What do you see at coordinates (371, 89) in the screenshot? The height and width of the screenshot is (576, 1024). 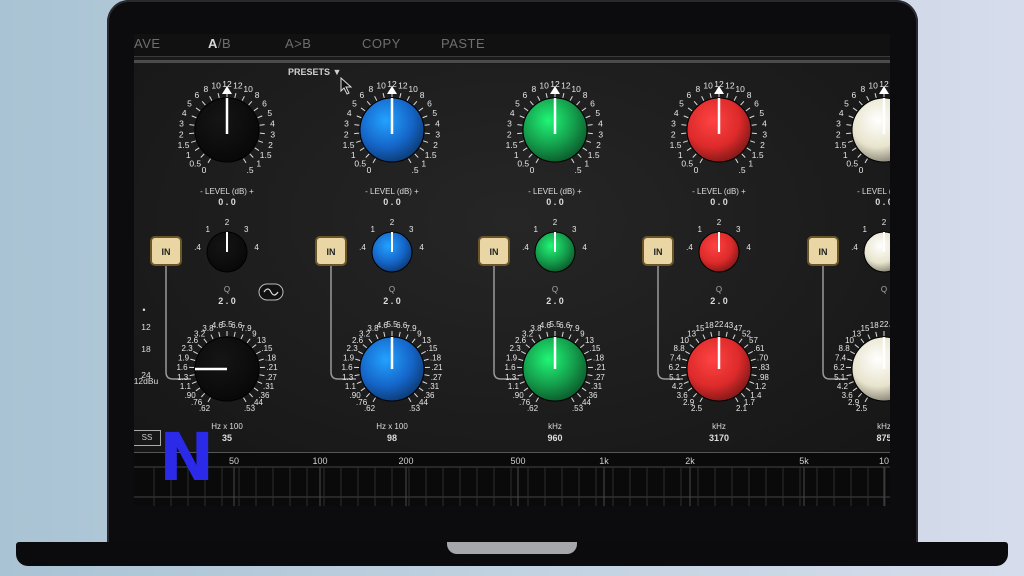 I see `level-tick-label: 8` at bounding box center [371, 89].